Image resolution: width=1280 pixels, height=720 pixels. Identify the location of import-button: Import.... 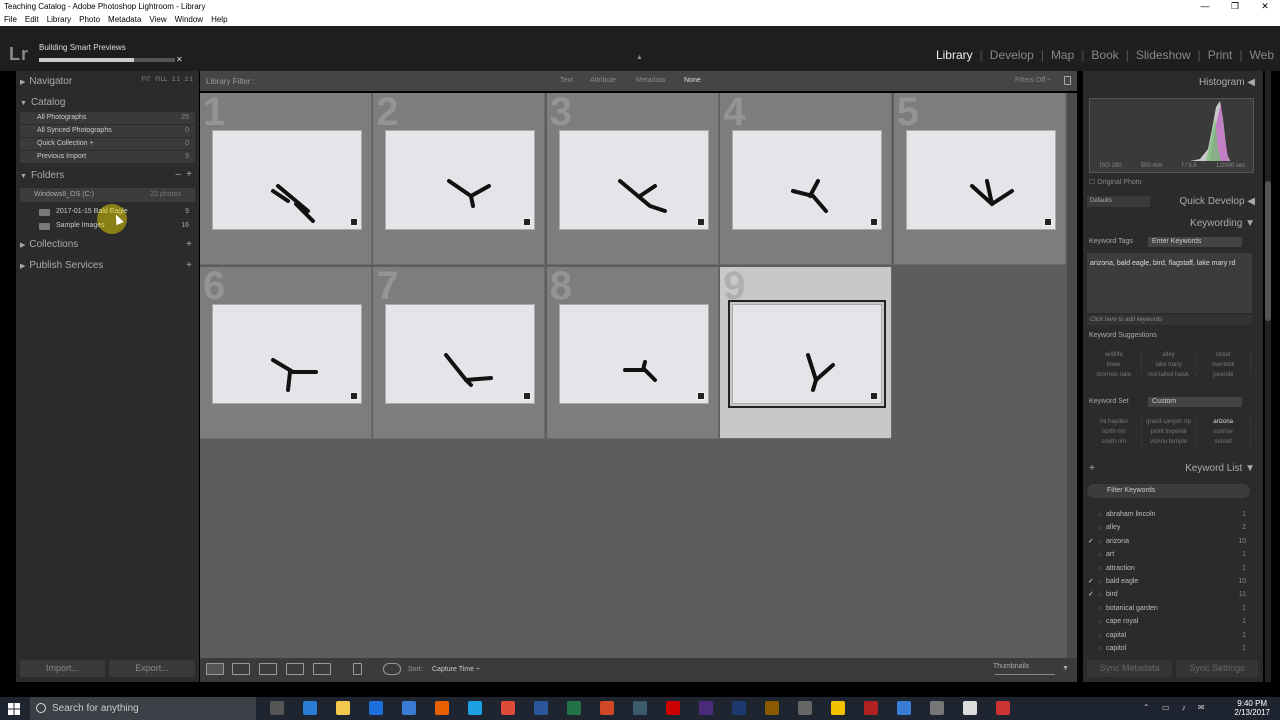
(62, 668).